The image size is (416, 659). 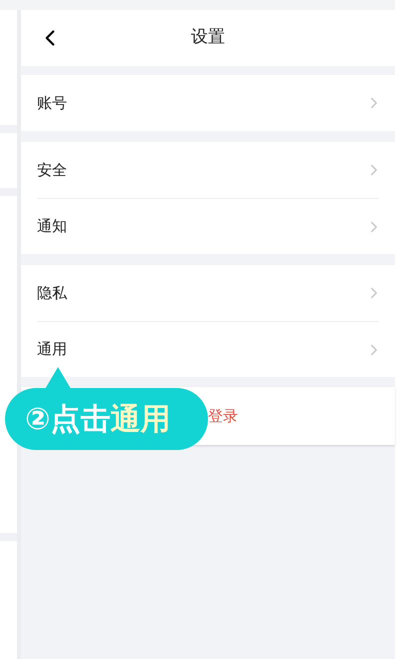 What do you see at coordinates (208, 293) in the screenshot?
I see `settings-item: 隐私` at bounding box center [208, 293].